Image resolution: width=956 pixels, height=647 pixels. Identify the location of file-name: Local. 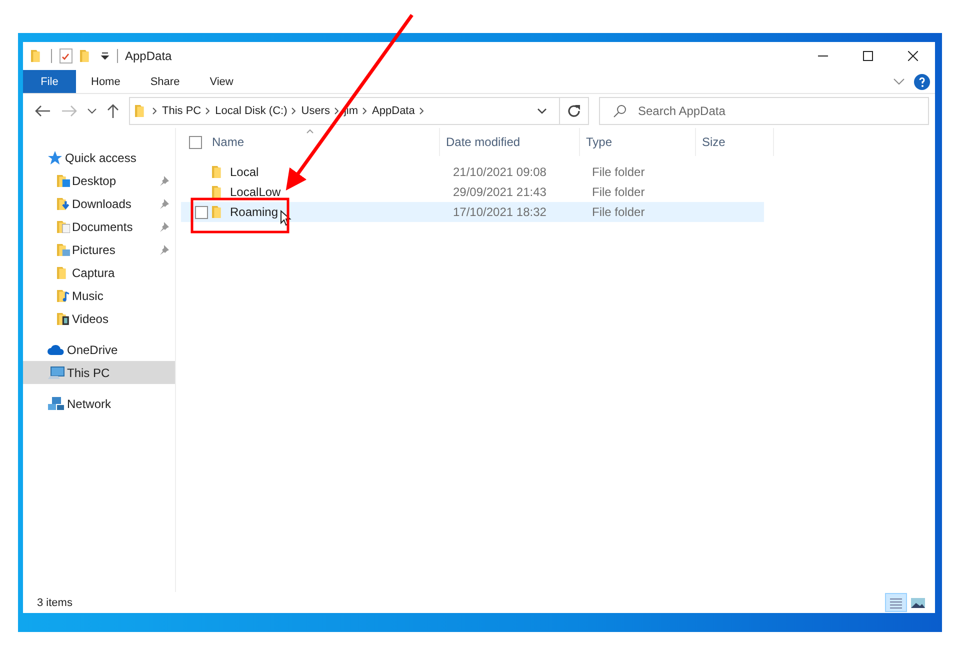
(244, 172).